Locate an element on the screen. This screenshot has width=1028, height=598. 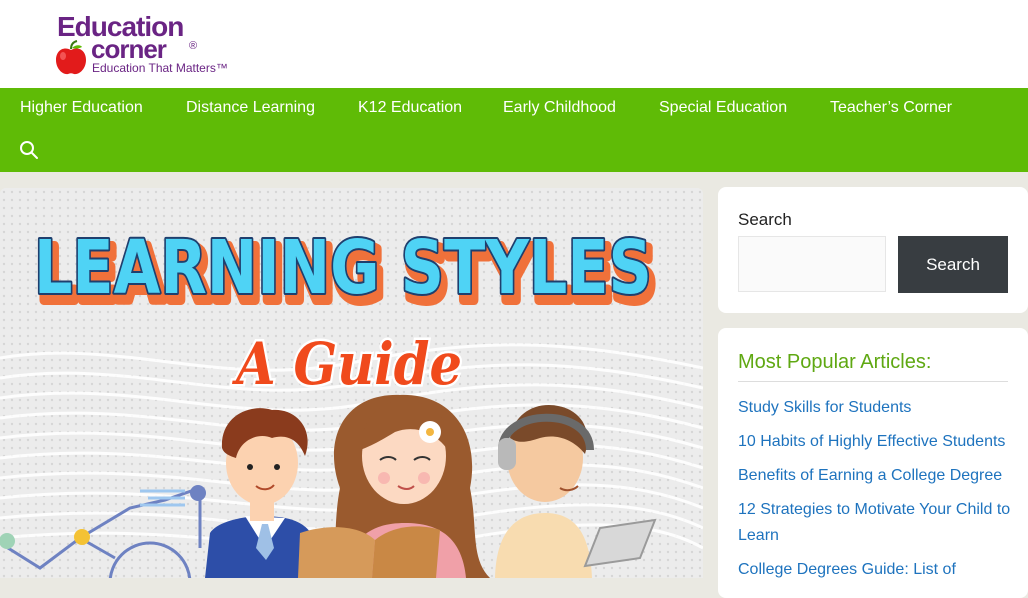
nav-item-teachers-corner: Teacher’s Corner is located at coordinates (891, 108).